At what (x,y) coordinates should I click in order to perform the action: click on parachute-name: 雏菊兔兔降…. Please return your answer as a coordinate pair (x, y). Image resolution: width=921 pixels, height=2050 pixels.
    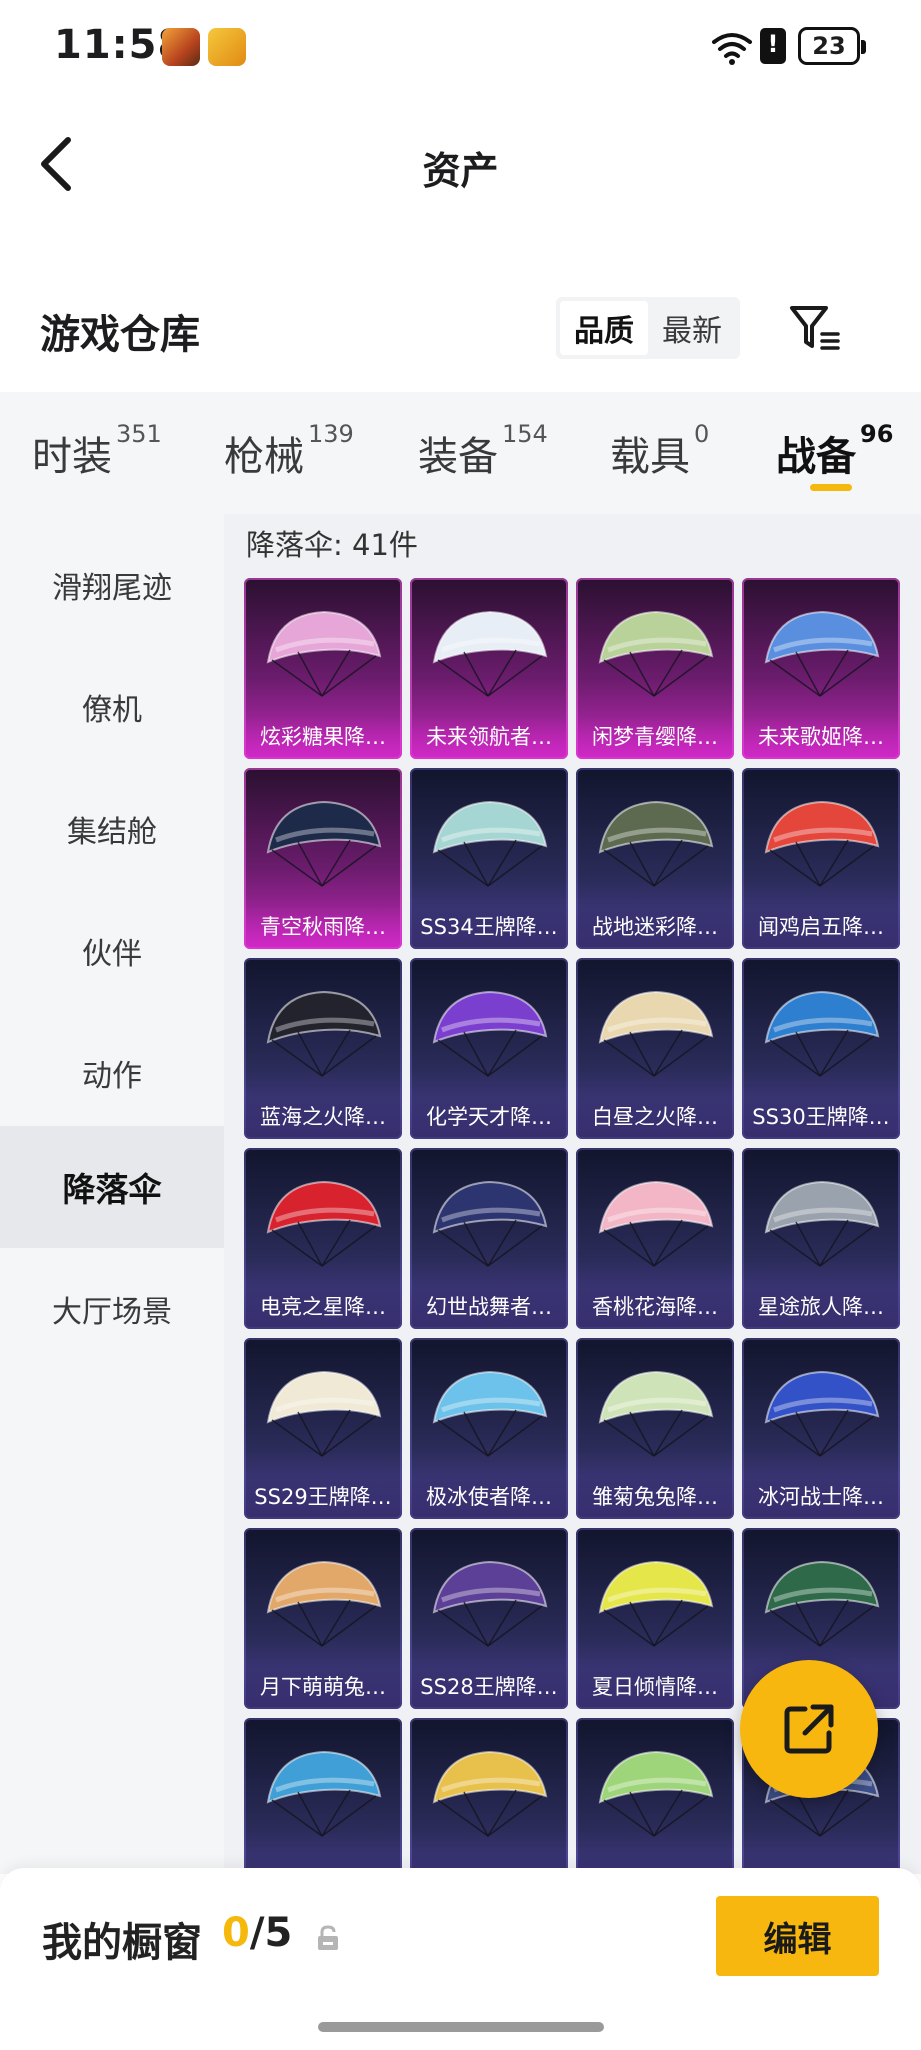
    Looking at the image, I should click on (655, 1497).